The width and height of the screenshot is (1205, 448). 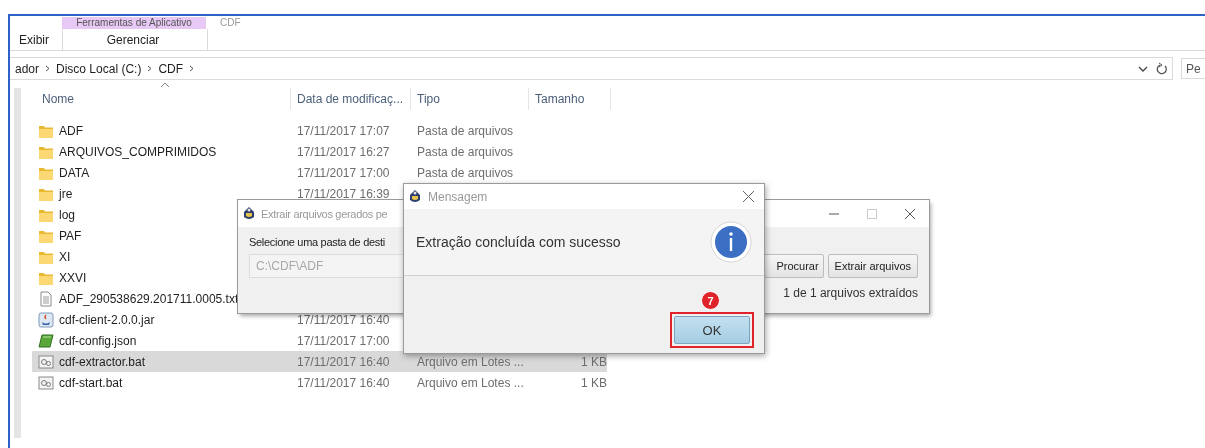 What do you see at coordinates (70, 235) in the screenshot?
I see `file-name: PAF` at bounding box center [70, 235].